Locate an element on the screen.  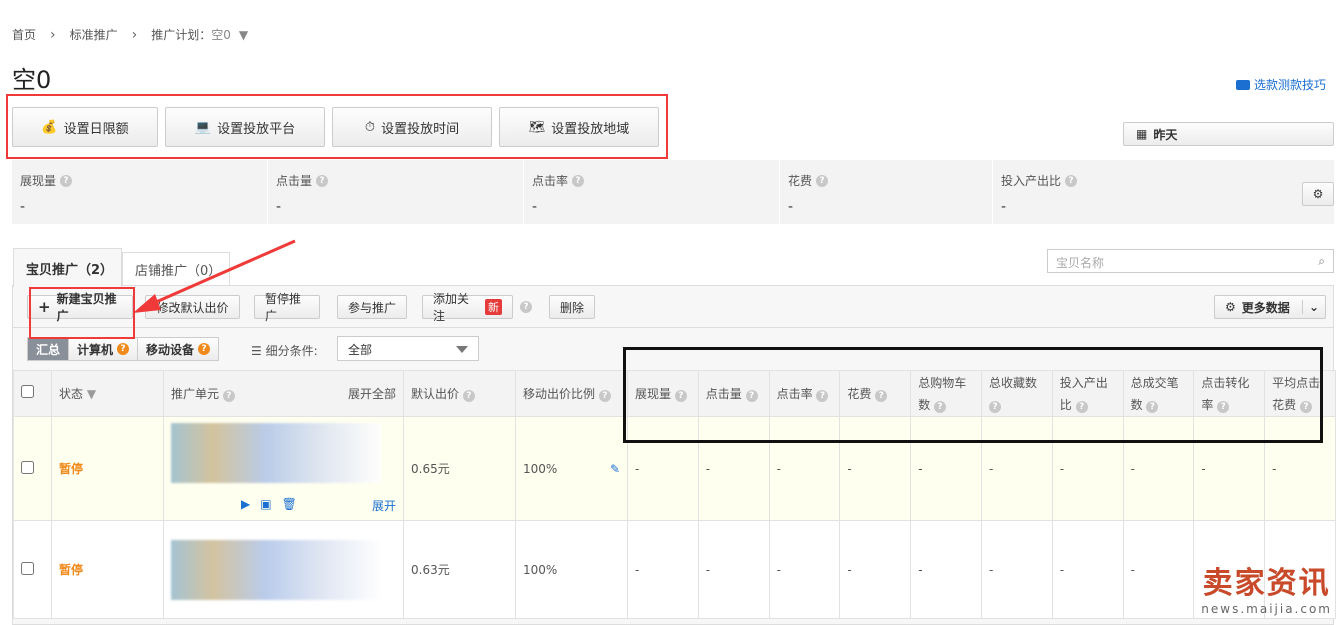
add-follow-button: 添加关注新 is located at coordinates (467, 307).